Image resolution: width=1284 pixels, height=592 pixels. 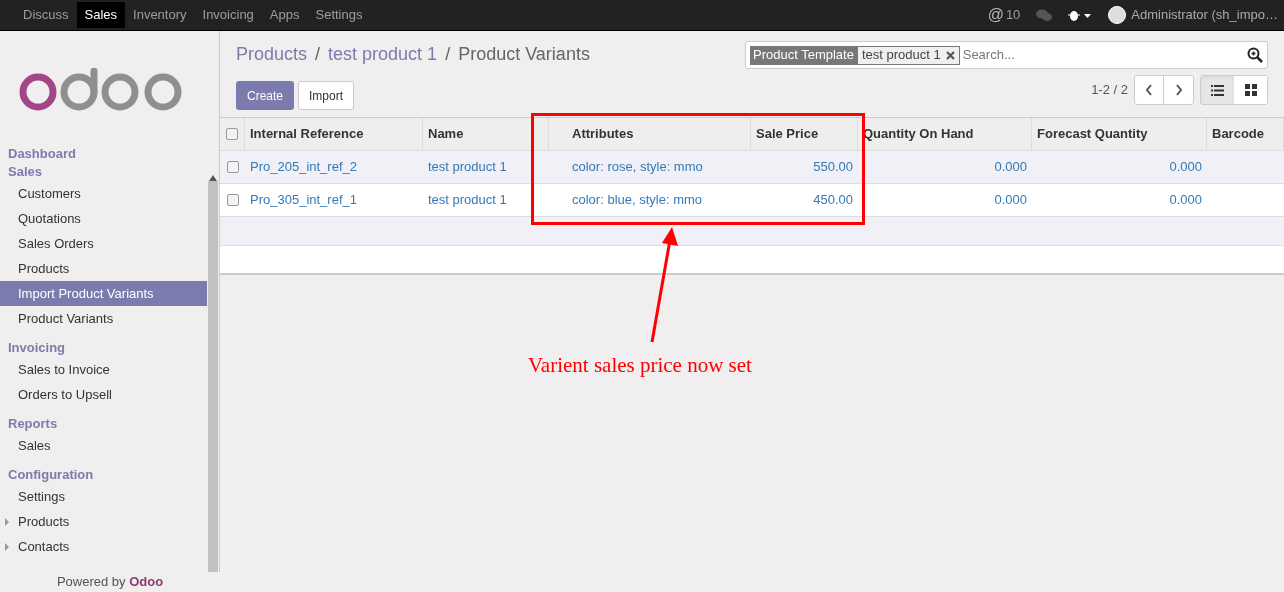 What do you see at coordinates (46, 15) in the screenshot?
I see `top-menu-item: Discuss` at bounding box center [46, 15].